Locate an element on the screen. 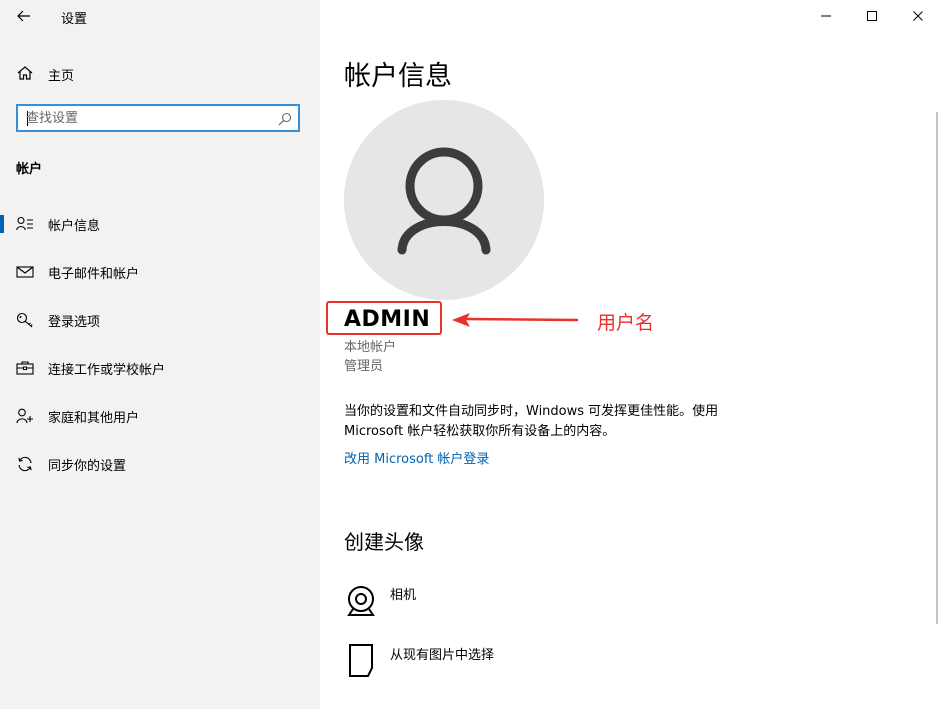 Image resolution: width=941 pixels, height=709 pixels. home-nav-item: 主页 is located at coordinates (160, 73).